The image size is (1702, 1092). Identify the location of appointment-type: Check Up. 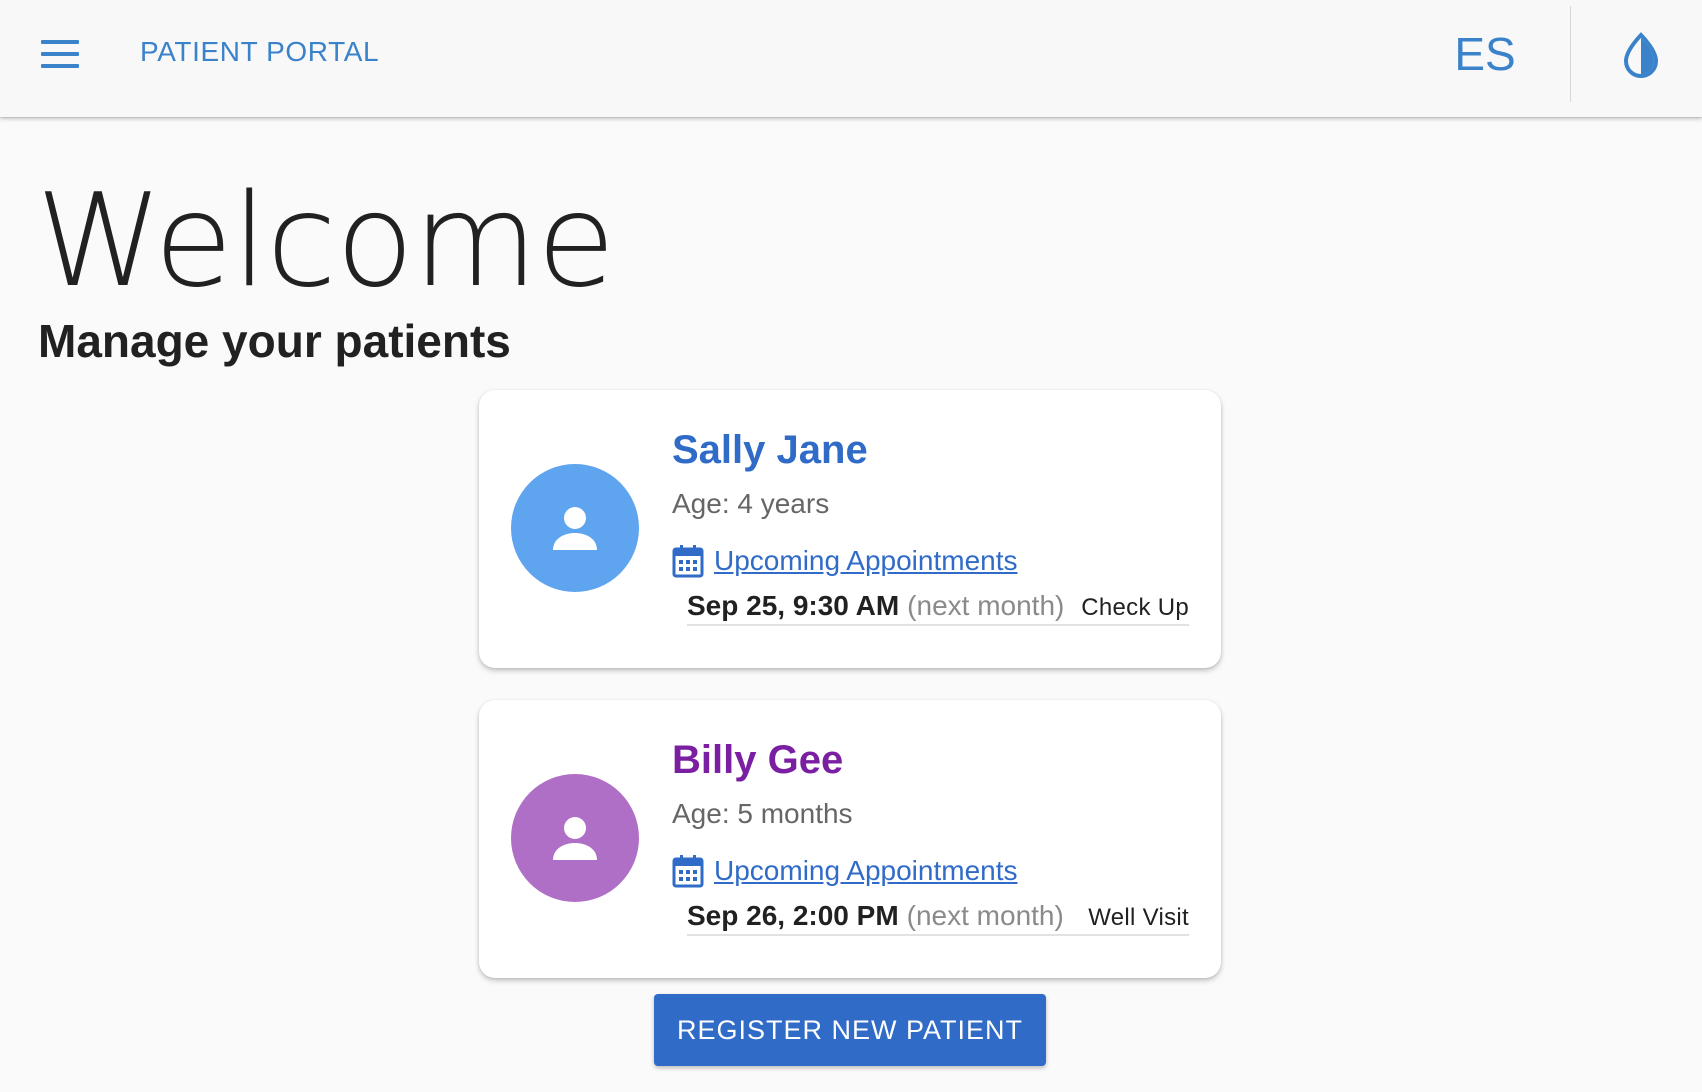
(1135, 607).